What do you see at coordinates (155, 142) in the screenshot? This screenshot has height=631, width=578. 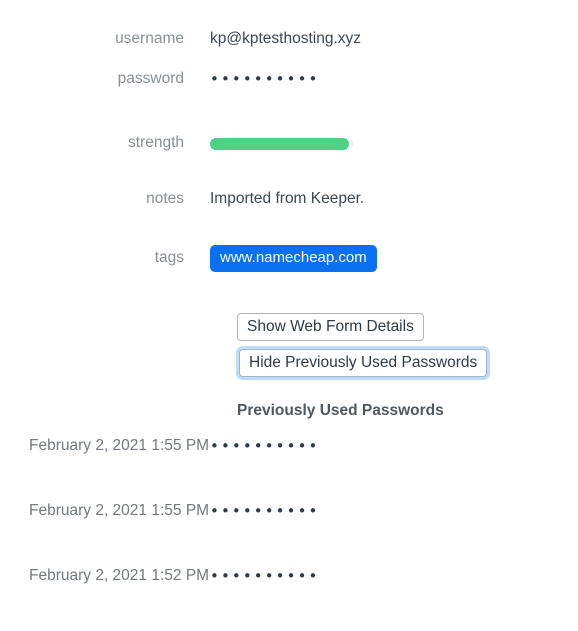 I see `strength-label: strength` at bounding box center [155, 142].